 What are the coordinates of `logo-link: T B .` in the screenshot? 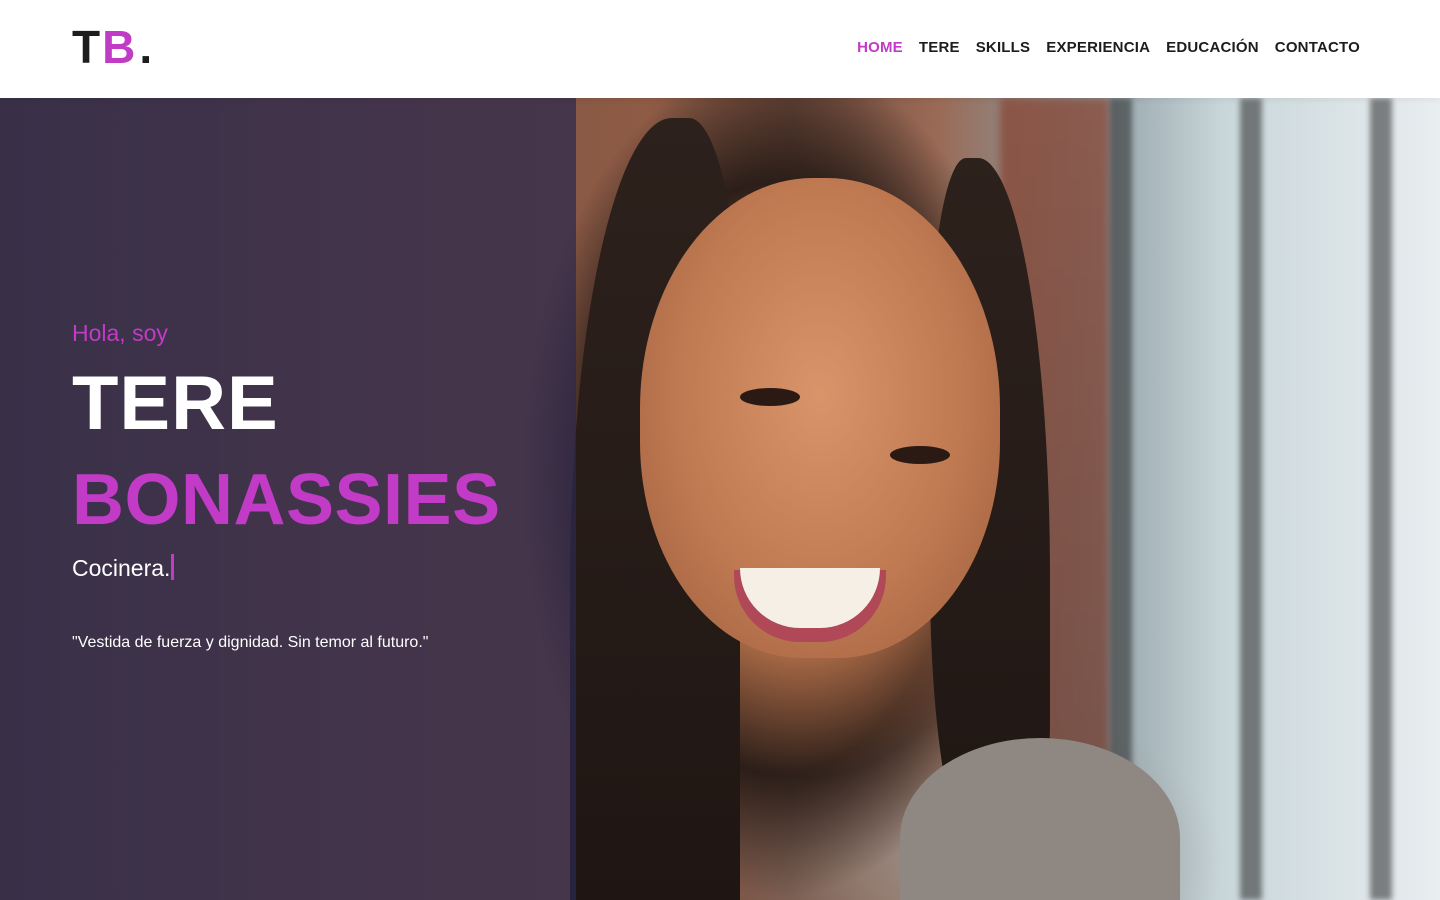 It's located at (113, 47).